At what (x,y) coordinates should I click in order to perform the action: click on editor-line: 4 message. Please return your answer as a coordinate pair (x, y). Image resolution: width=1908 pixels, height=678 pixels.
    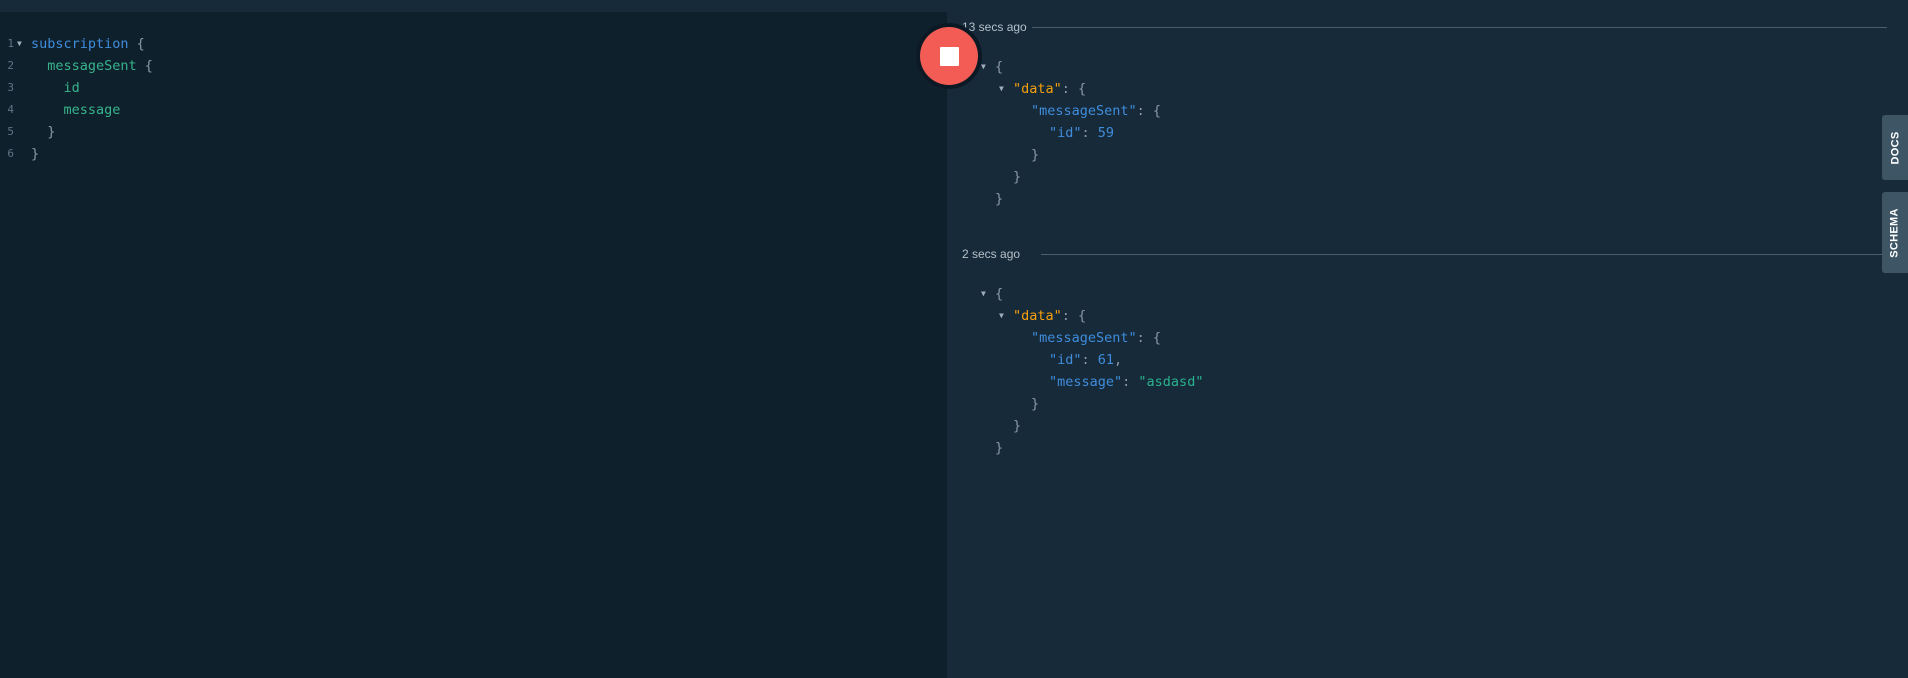
    Looking at the image, I should click on (470, 110).